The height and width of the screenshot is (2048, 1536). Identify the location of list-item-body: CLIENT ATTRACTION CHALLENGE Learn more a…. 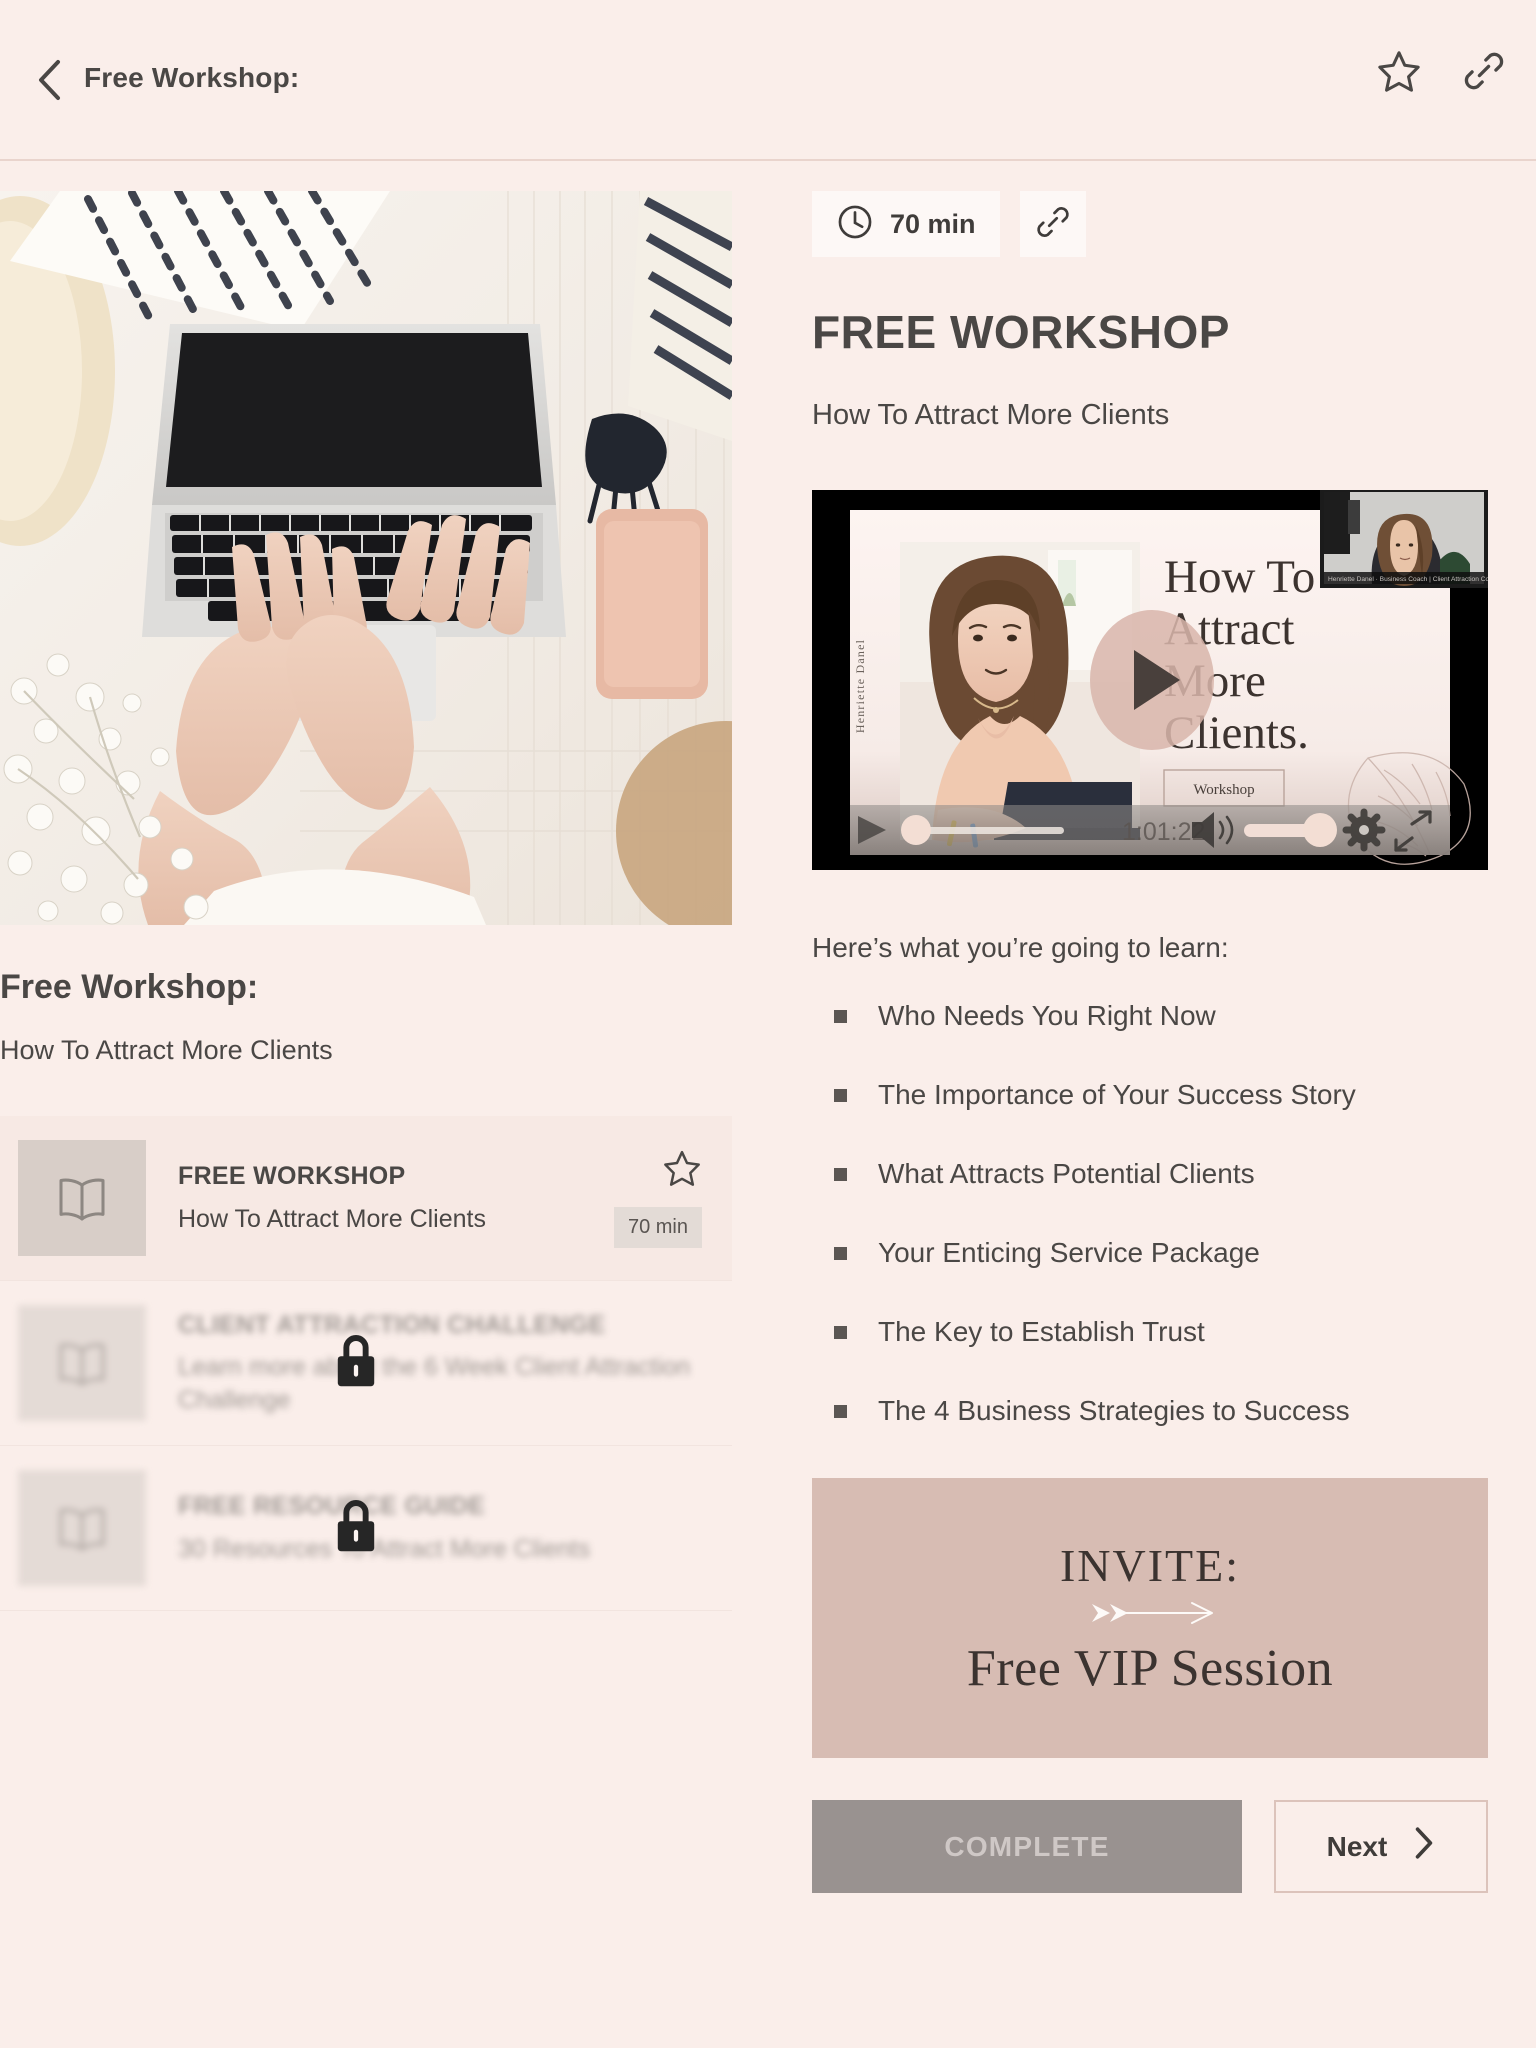
(424, 1363).